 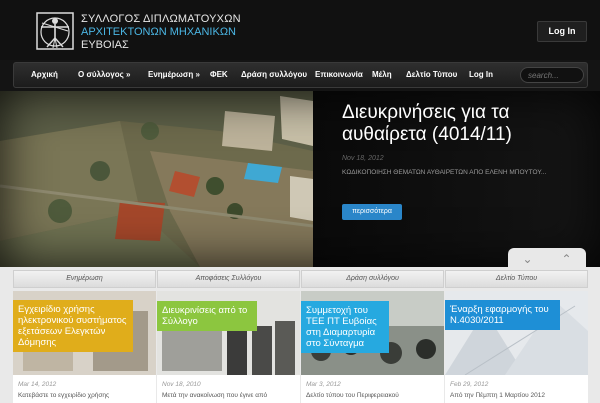 What do you see at coordinates (363, 158) in the screenshot?
I see `hero-date: Nov 18, 2012` at bounding box center [363, 158].